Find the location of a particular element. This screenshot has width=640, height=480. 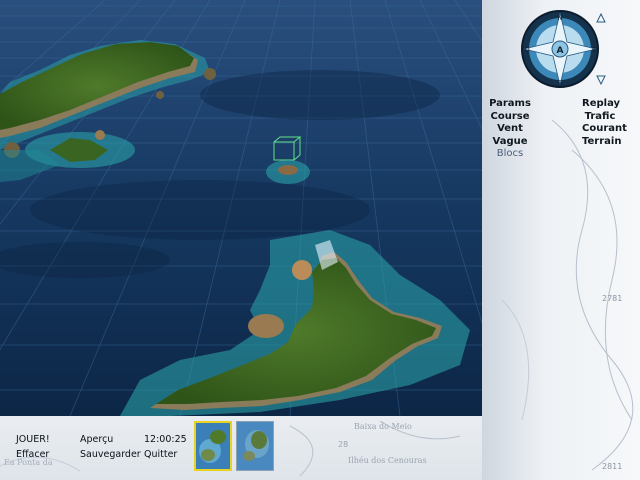

menu-left: Params Course Vent Vague Blocs is located at coordinates (510, 129).